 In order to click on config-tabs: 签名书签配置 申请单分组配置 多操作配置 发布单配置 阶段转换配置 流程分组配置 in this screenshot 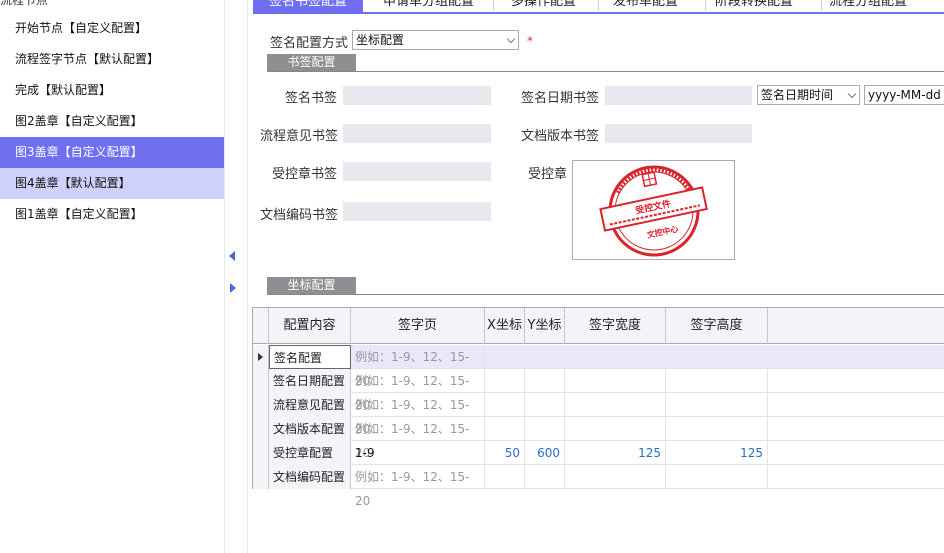, I will do `click(598, 7)`.